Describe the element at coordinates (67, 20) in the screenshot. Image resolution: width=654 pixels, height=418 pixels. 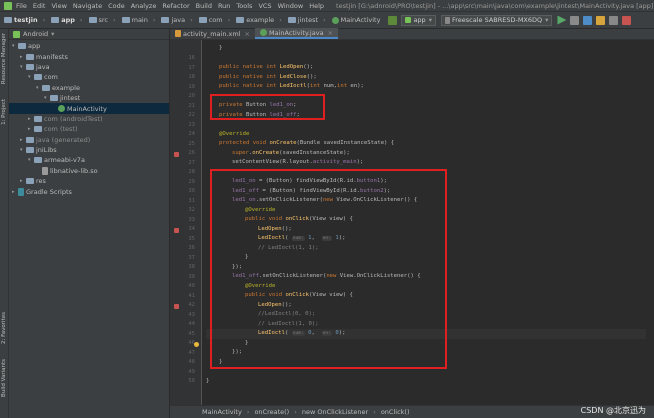
I see `breadcrumb-item: app ›` at that location.